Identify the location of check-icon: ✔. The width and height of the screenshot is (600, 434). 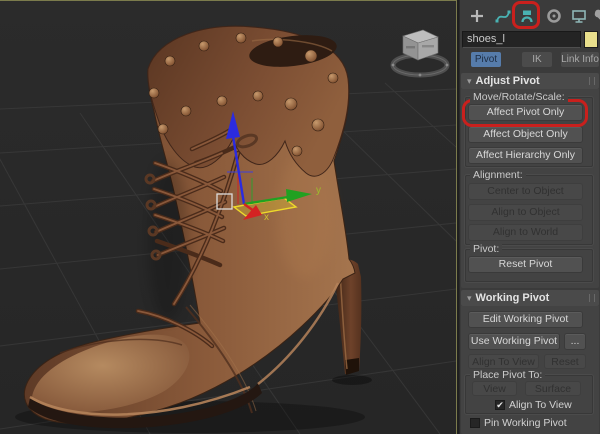
(500, 404).